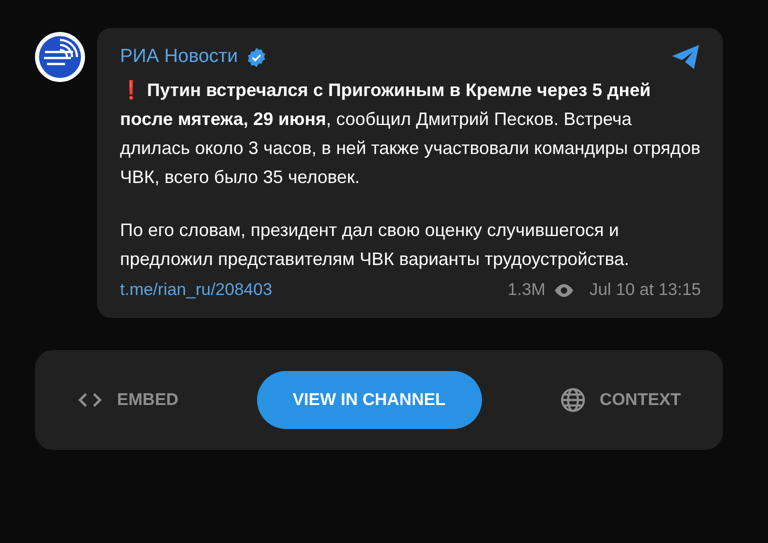 The height and width of the screenshot is (543, 768). I want to click on code-brackets-icon, so click(90, 400).